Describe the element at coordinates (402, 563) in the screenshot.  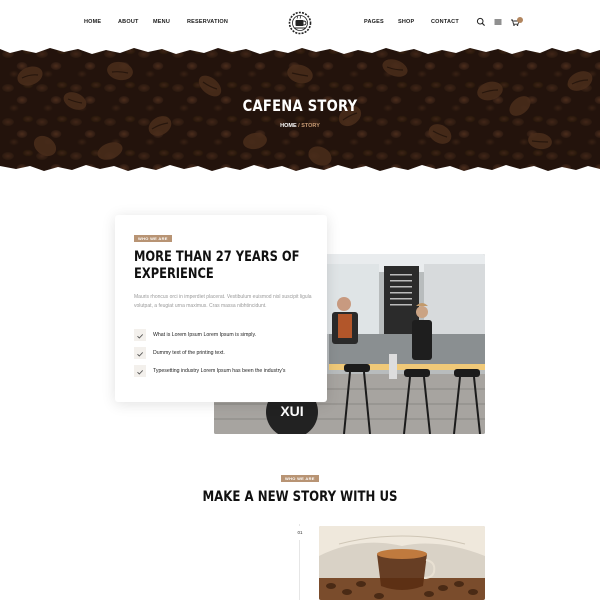
I see `espresso-cup-photo` at that location.